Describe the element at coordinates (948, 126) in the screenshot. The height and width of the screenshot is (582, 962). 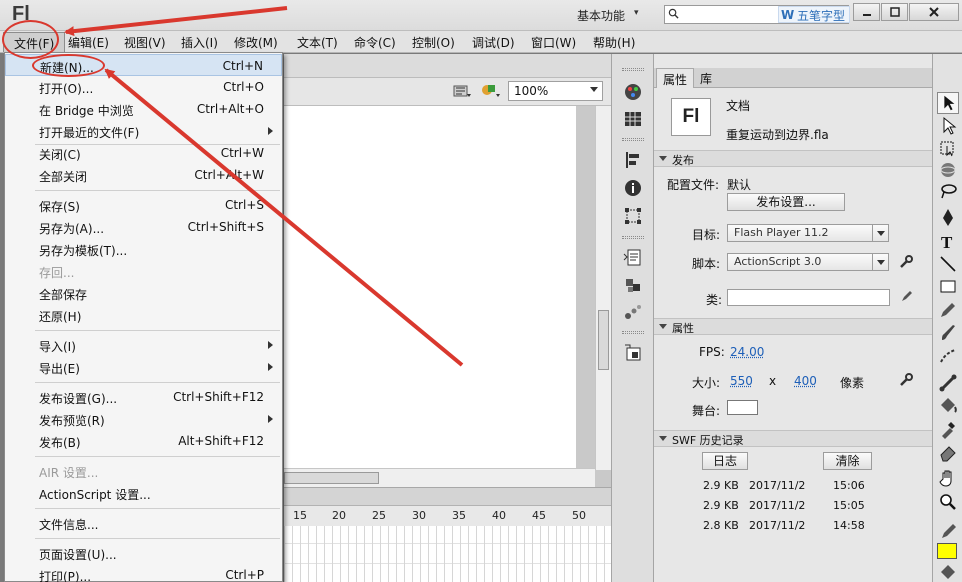
I see `subselection-tool-icon` at that location.